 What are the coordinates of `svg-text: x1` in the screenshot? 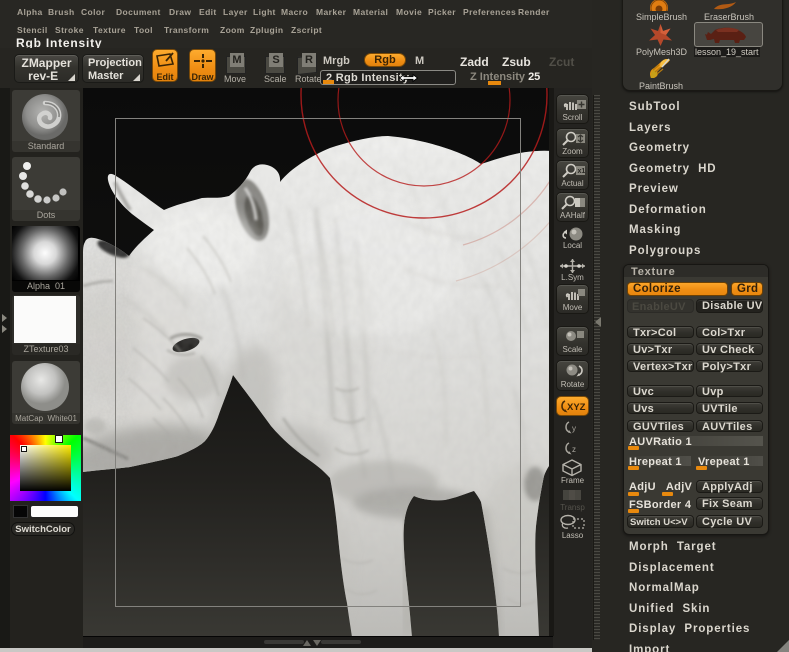 It's located at (582, 171).